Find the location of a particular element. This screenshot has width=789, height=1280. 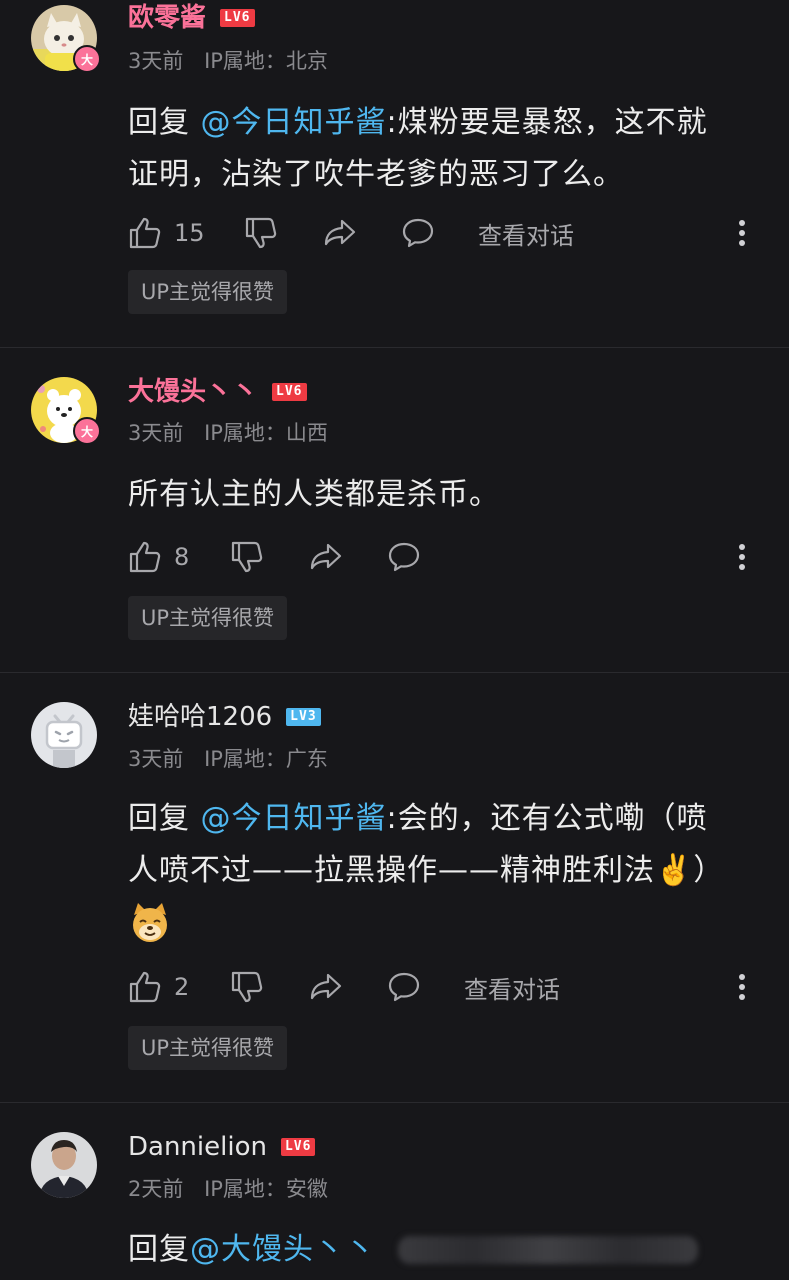

person-avatar-image is located at coordinates (64, 1165).